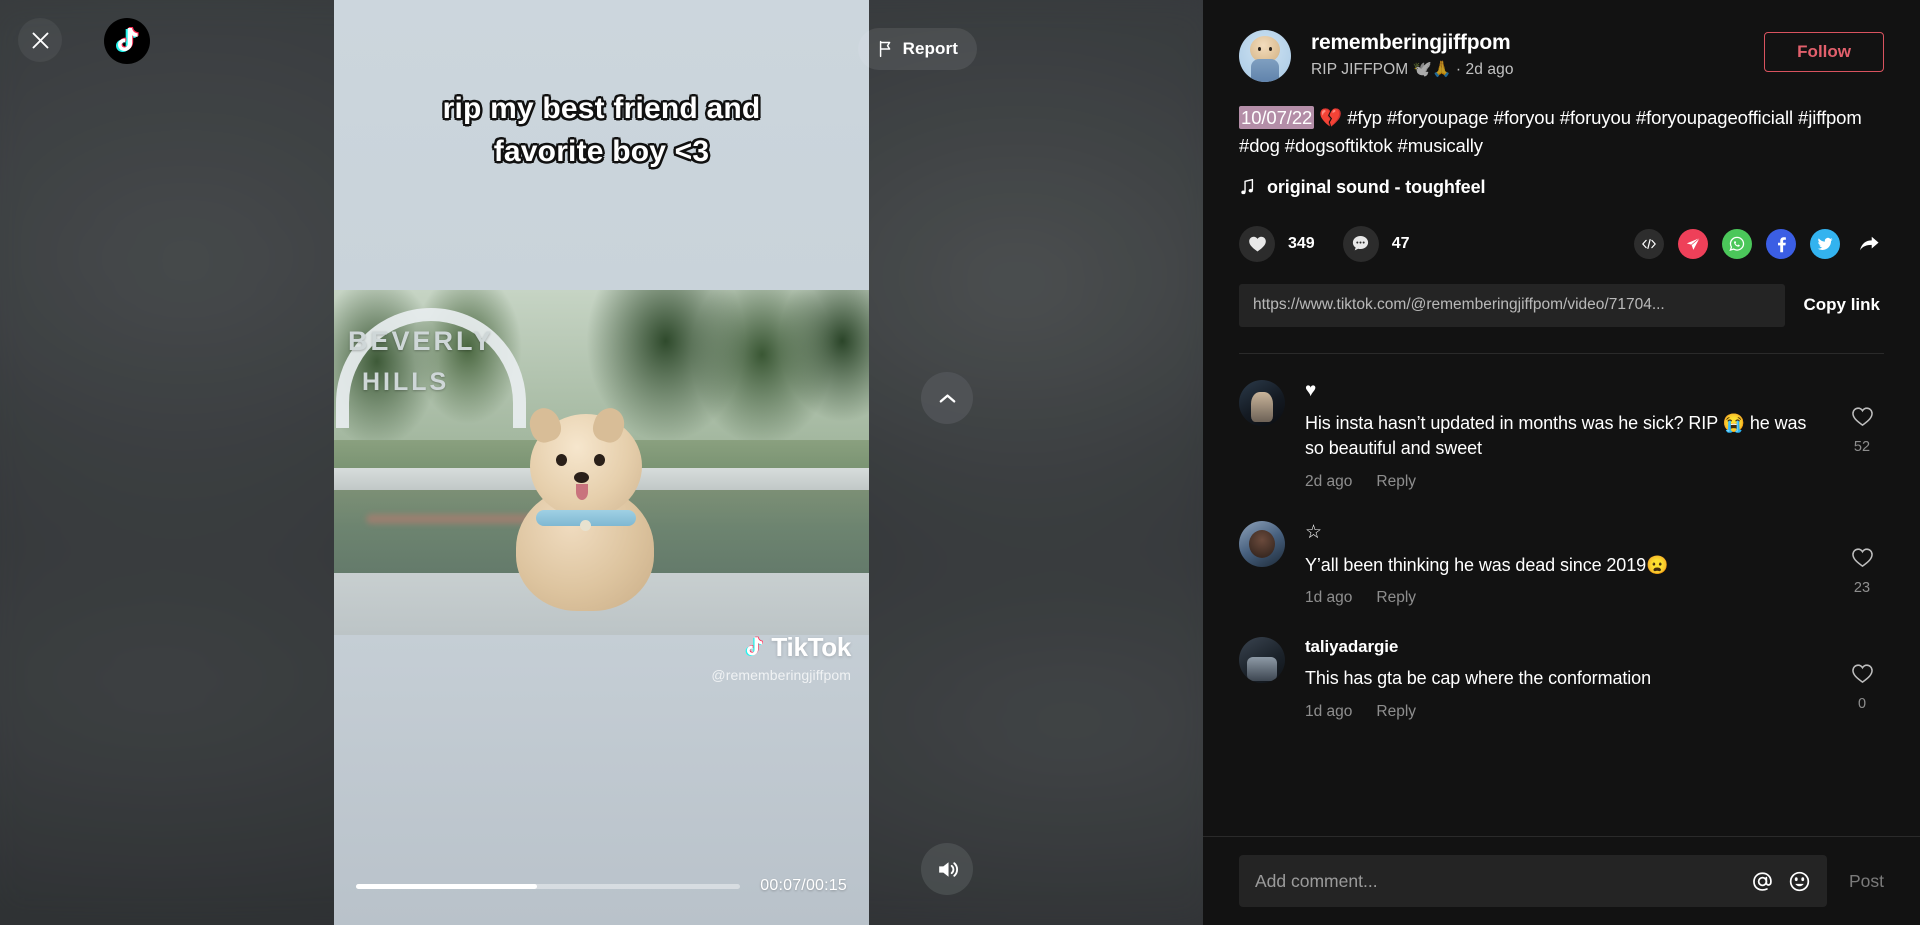 This screenshot has width=1920, height=925. Describe the element at coordinates (1564, 647) in the screenshot. I see `comment-username: taliyadargie` at that location.